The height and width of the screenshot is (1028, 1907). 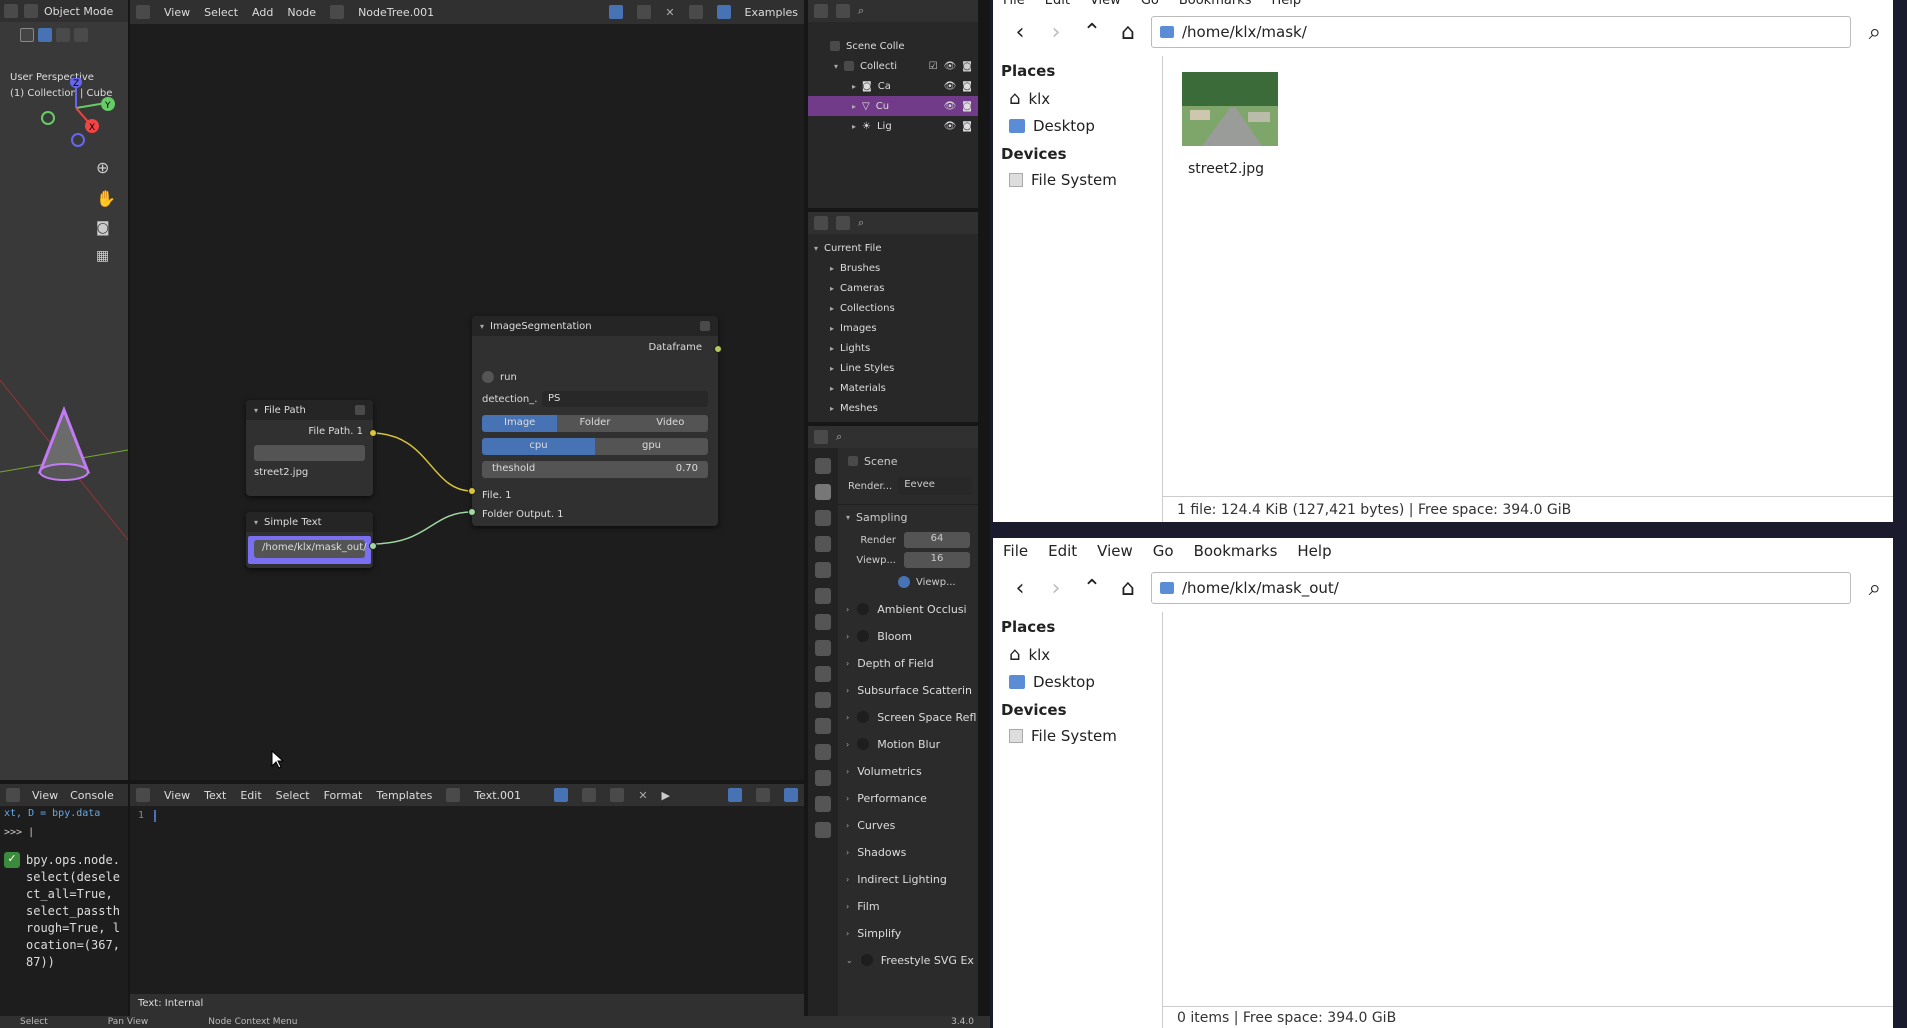 I want to click on text-datablock-icon, so click(x=453, y=795).